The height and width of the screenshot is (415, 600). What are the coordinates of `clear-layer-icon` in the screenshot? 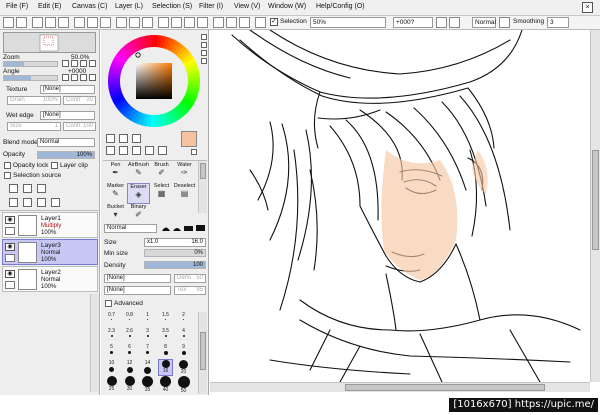 It's located at (41, 202).